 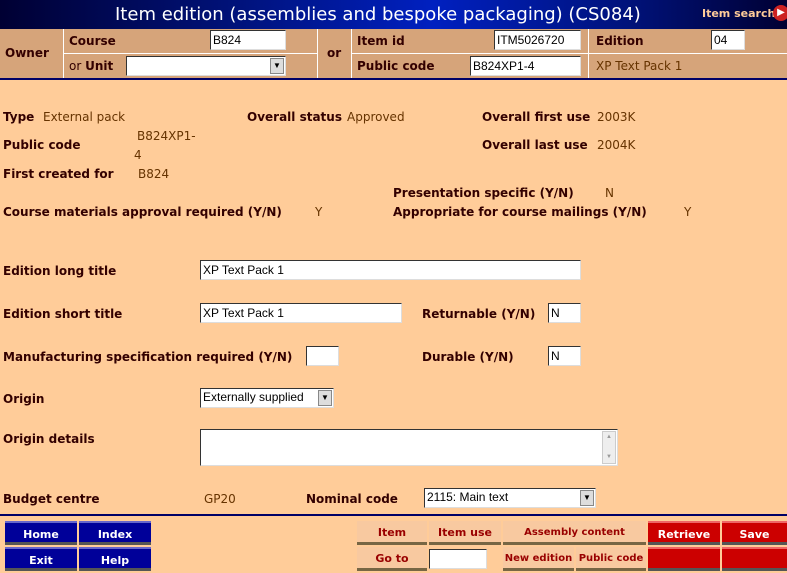 What do you see at coordinates (381, 41) in the screenshot?
I see `item-id-label: Item id` at bounding box center [381, 41].